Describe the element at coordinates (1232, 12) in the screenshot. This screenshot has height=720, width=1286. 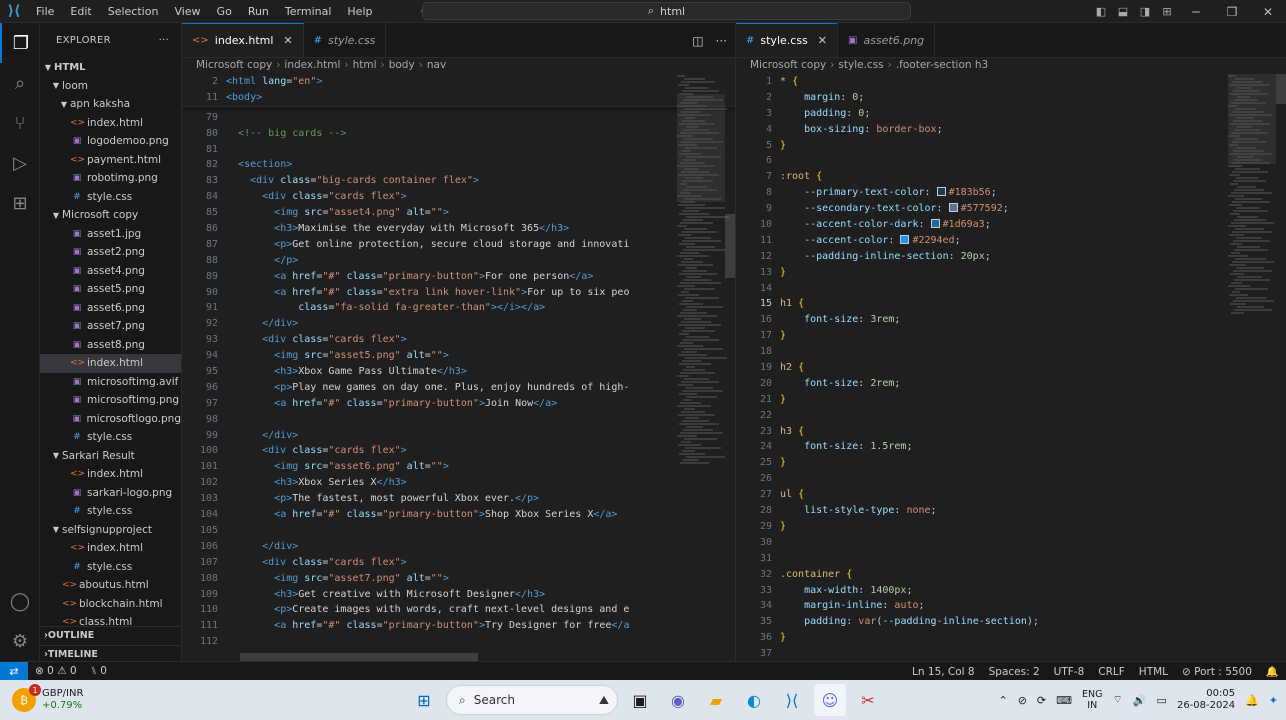
I see `restore-button: ❐` at that location.